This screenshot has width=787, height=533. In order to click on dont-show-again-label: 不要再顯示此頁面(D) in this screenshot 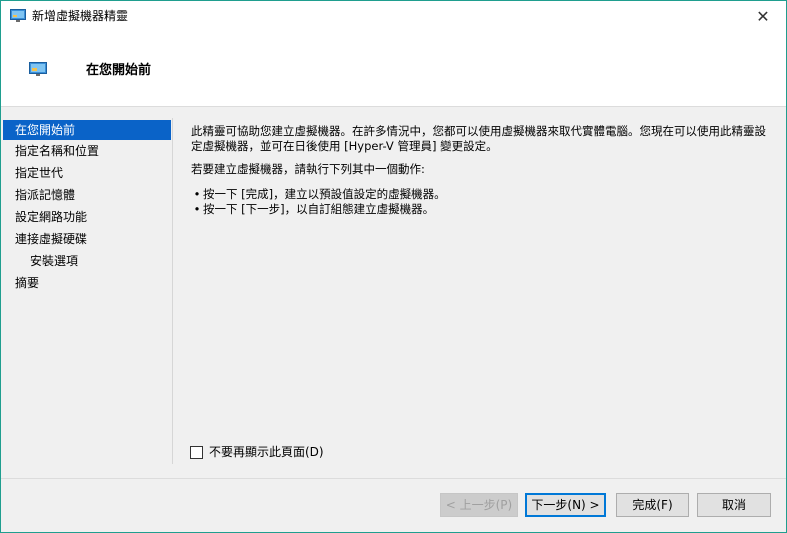, I will do `click(266, 452)`.